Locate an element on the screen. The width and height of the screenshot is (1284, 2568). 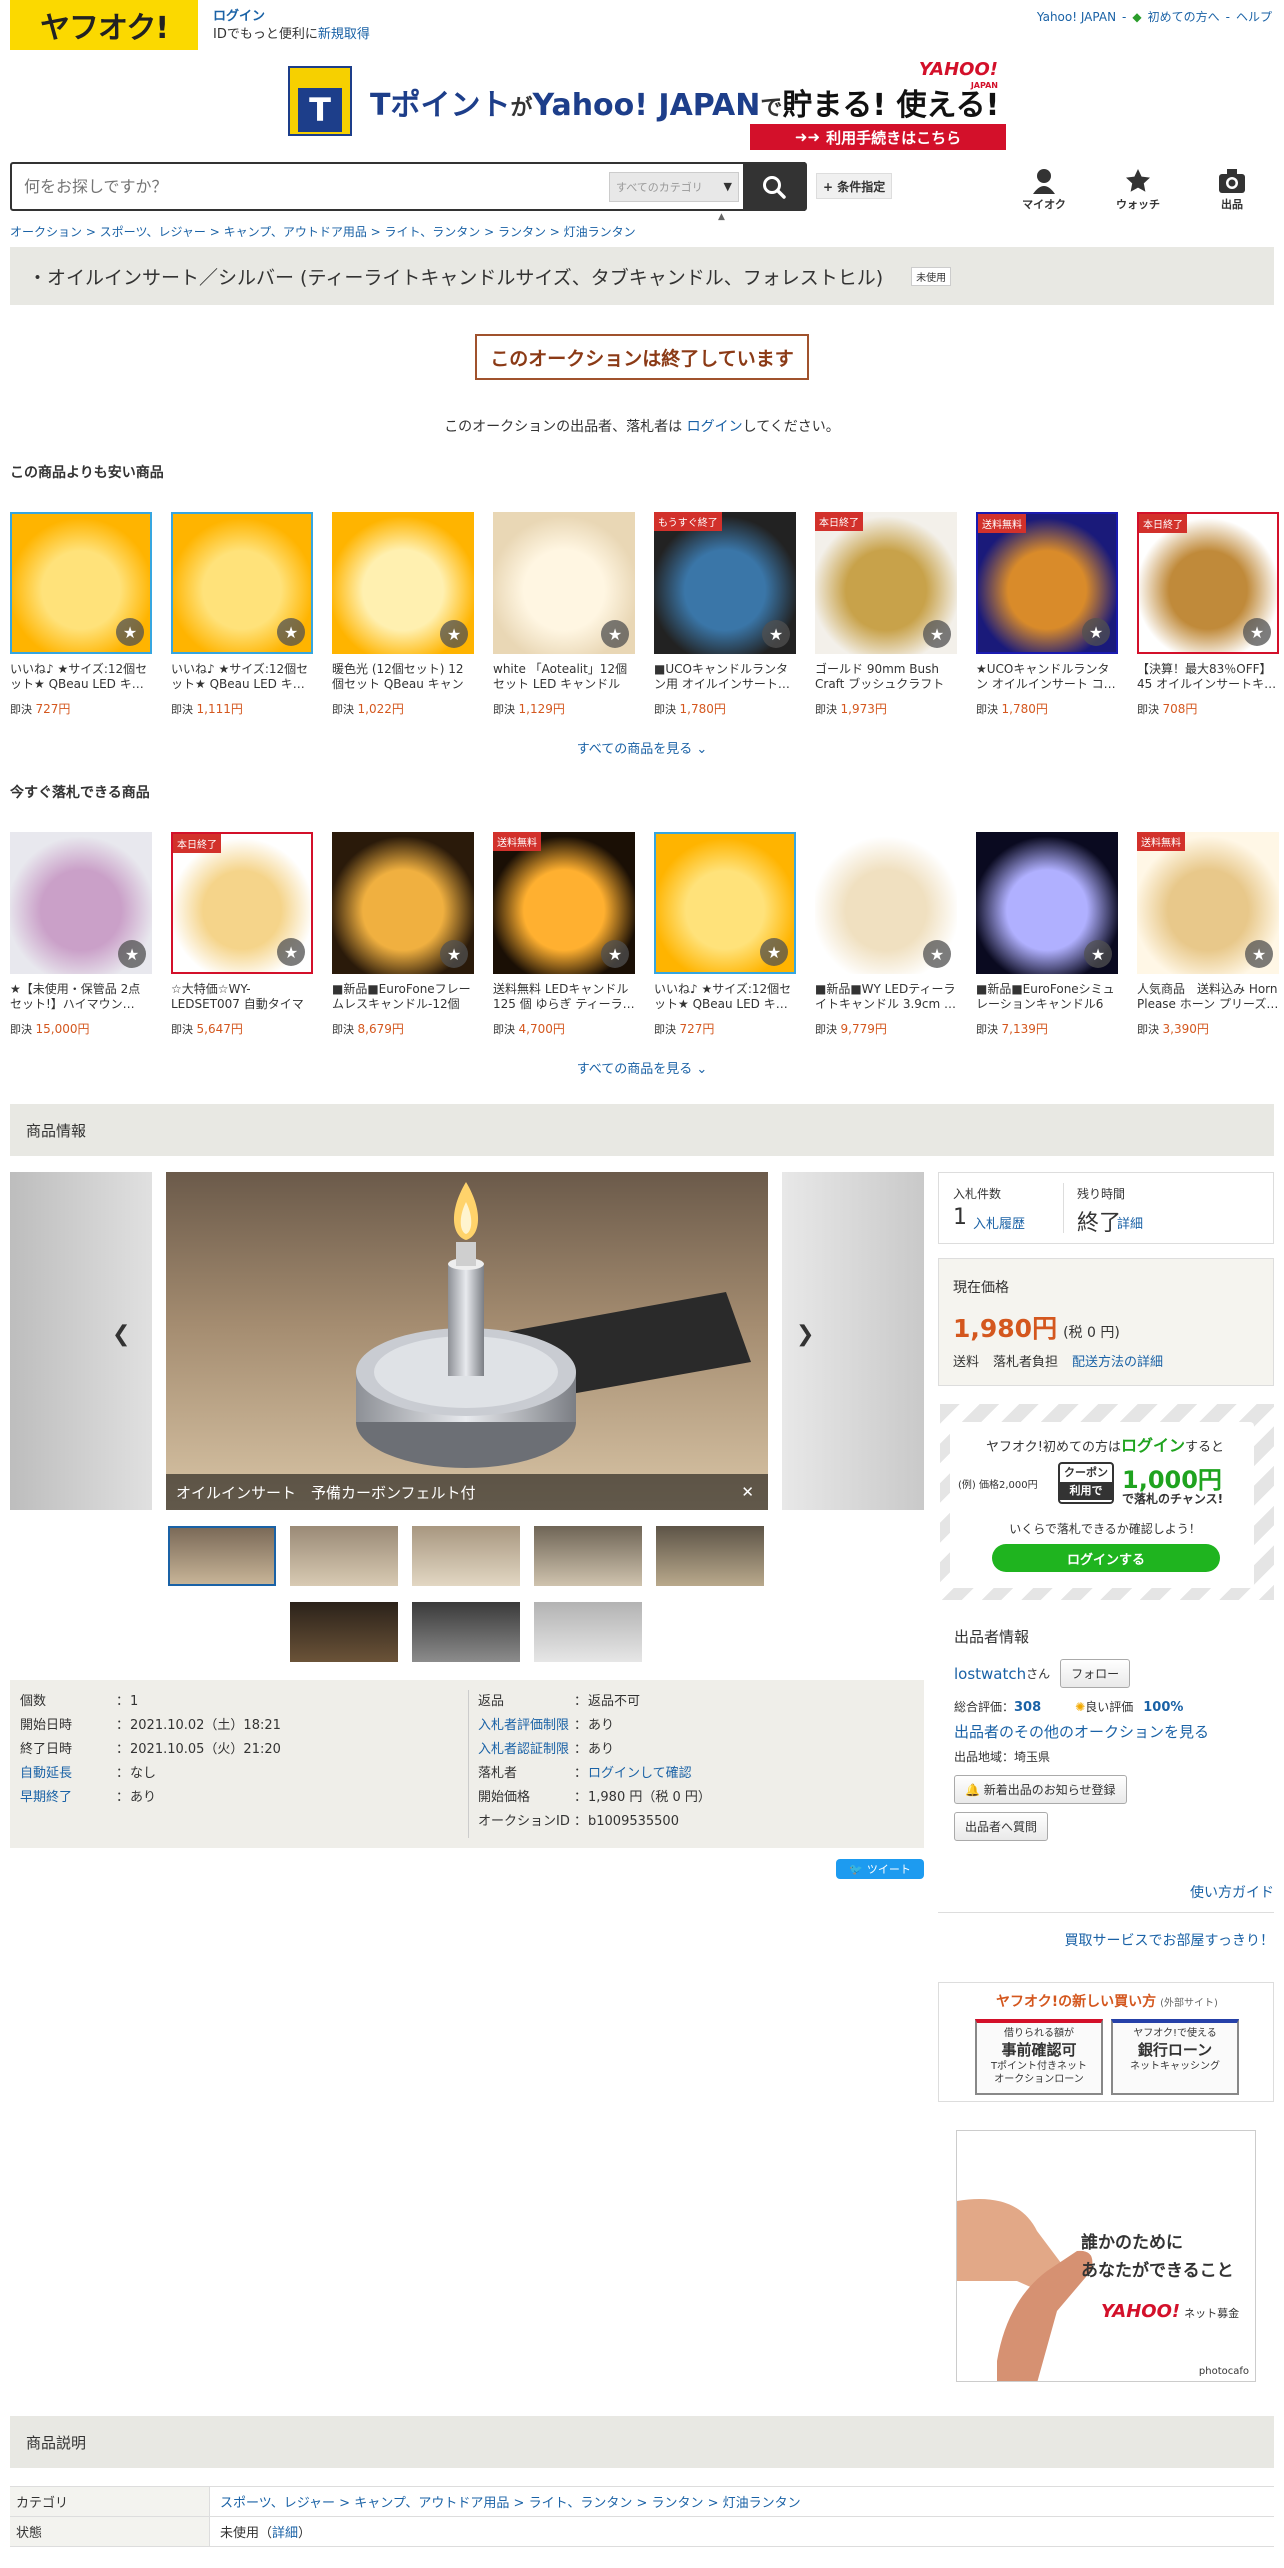
sell-nav: 出品 is located at coordinates (1232, 190).